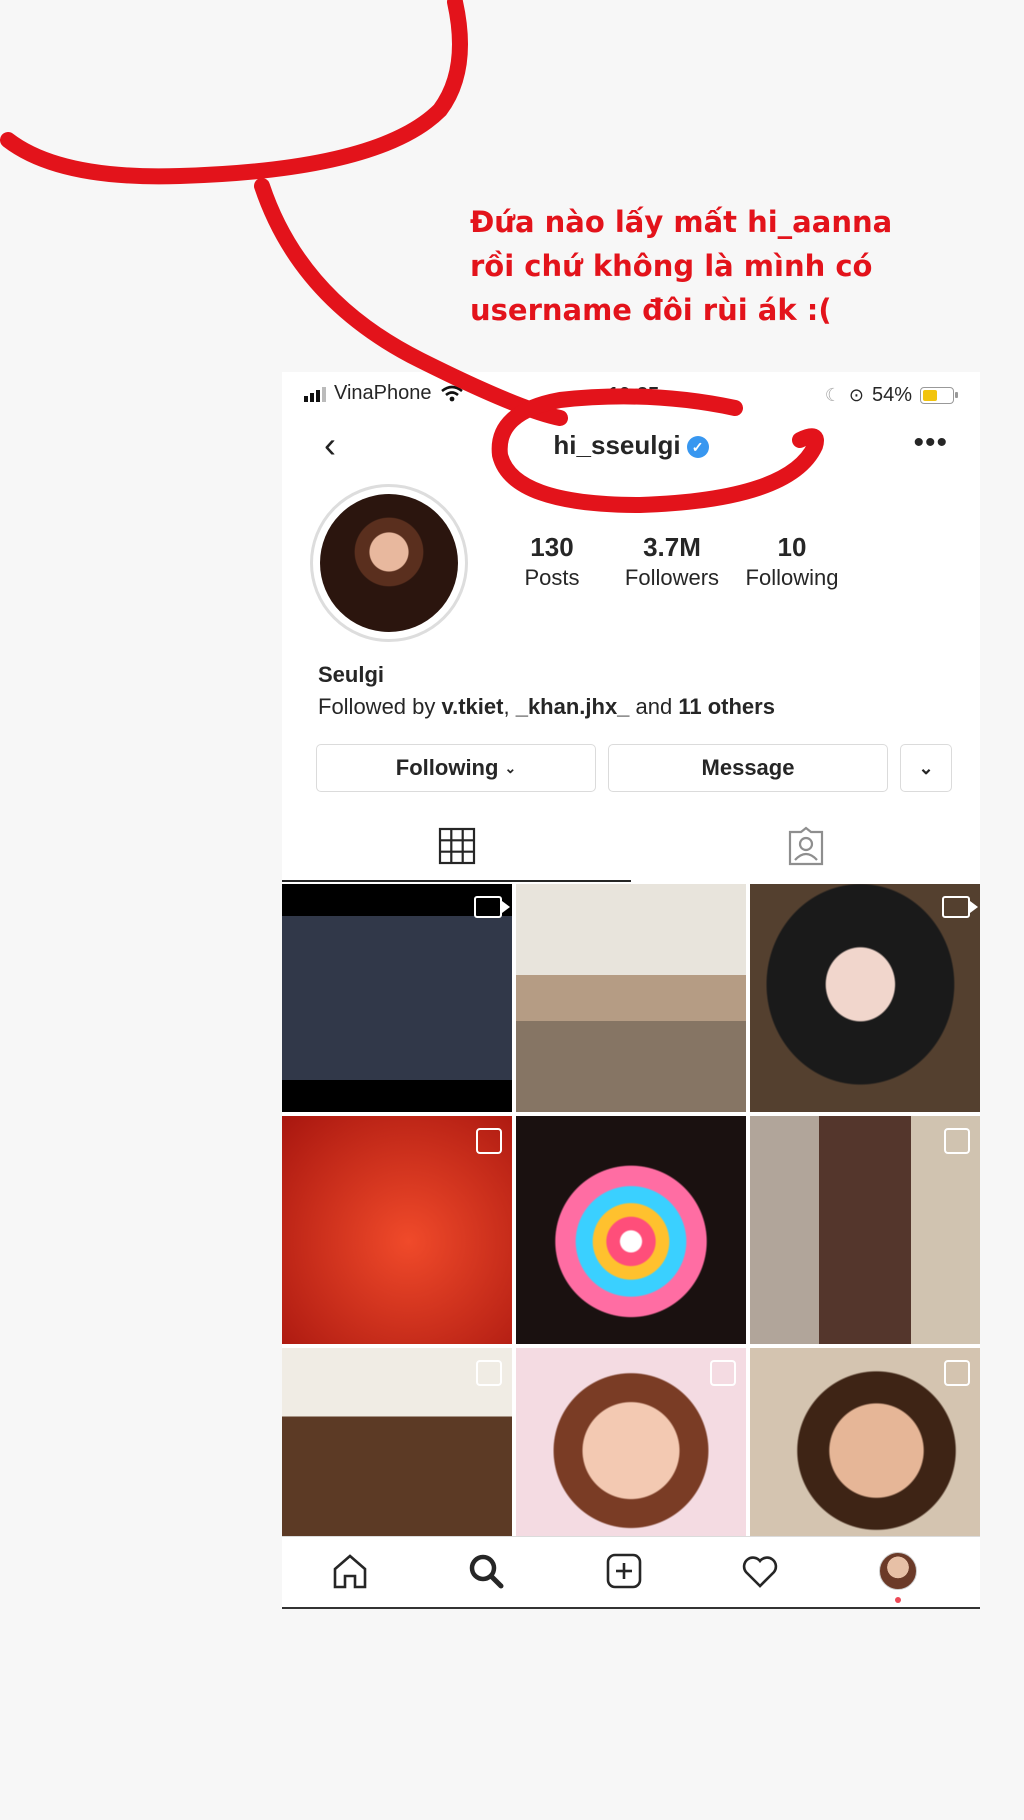 The width and height of the screenshot is (1024, 1820). What do you see at coordinates (681, 222) in the screenshot?
I see `caption-line-1: Đứa nào lấy mất hi_aanna` at bounding box center [681, 222].